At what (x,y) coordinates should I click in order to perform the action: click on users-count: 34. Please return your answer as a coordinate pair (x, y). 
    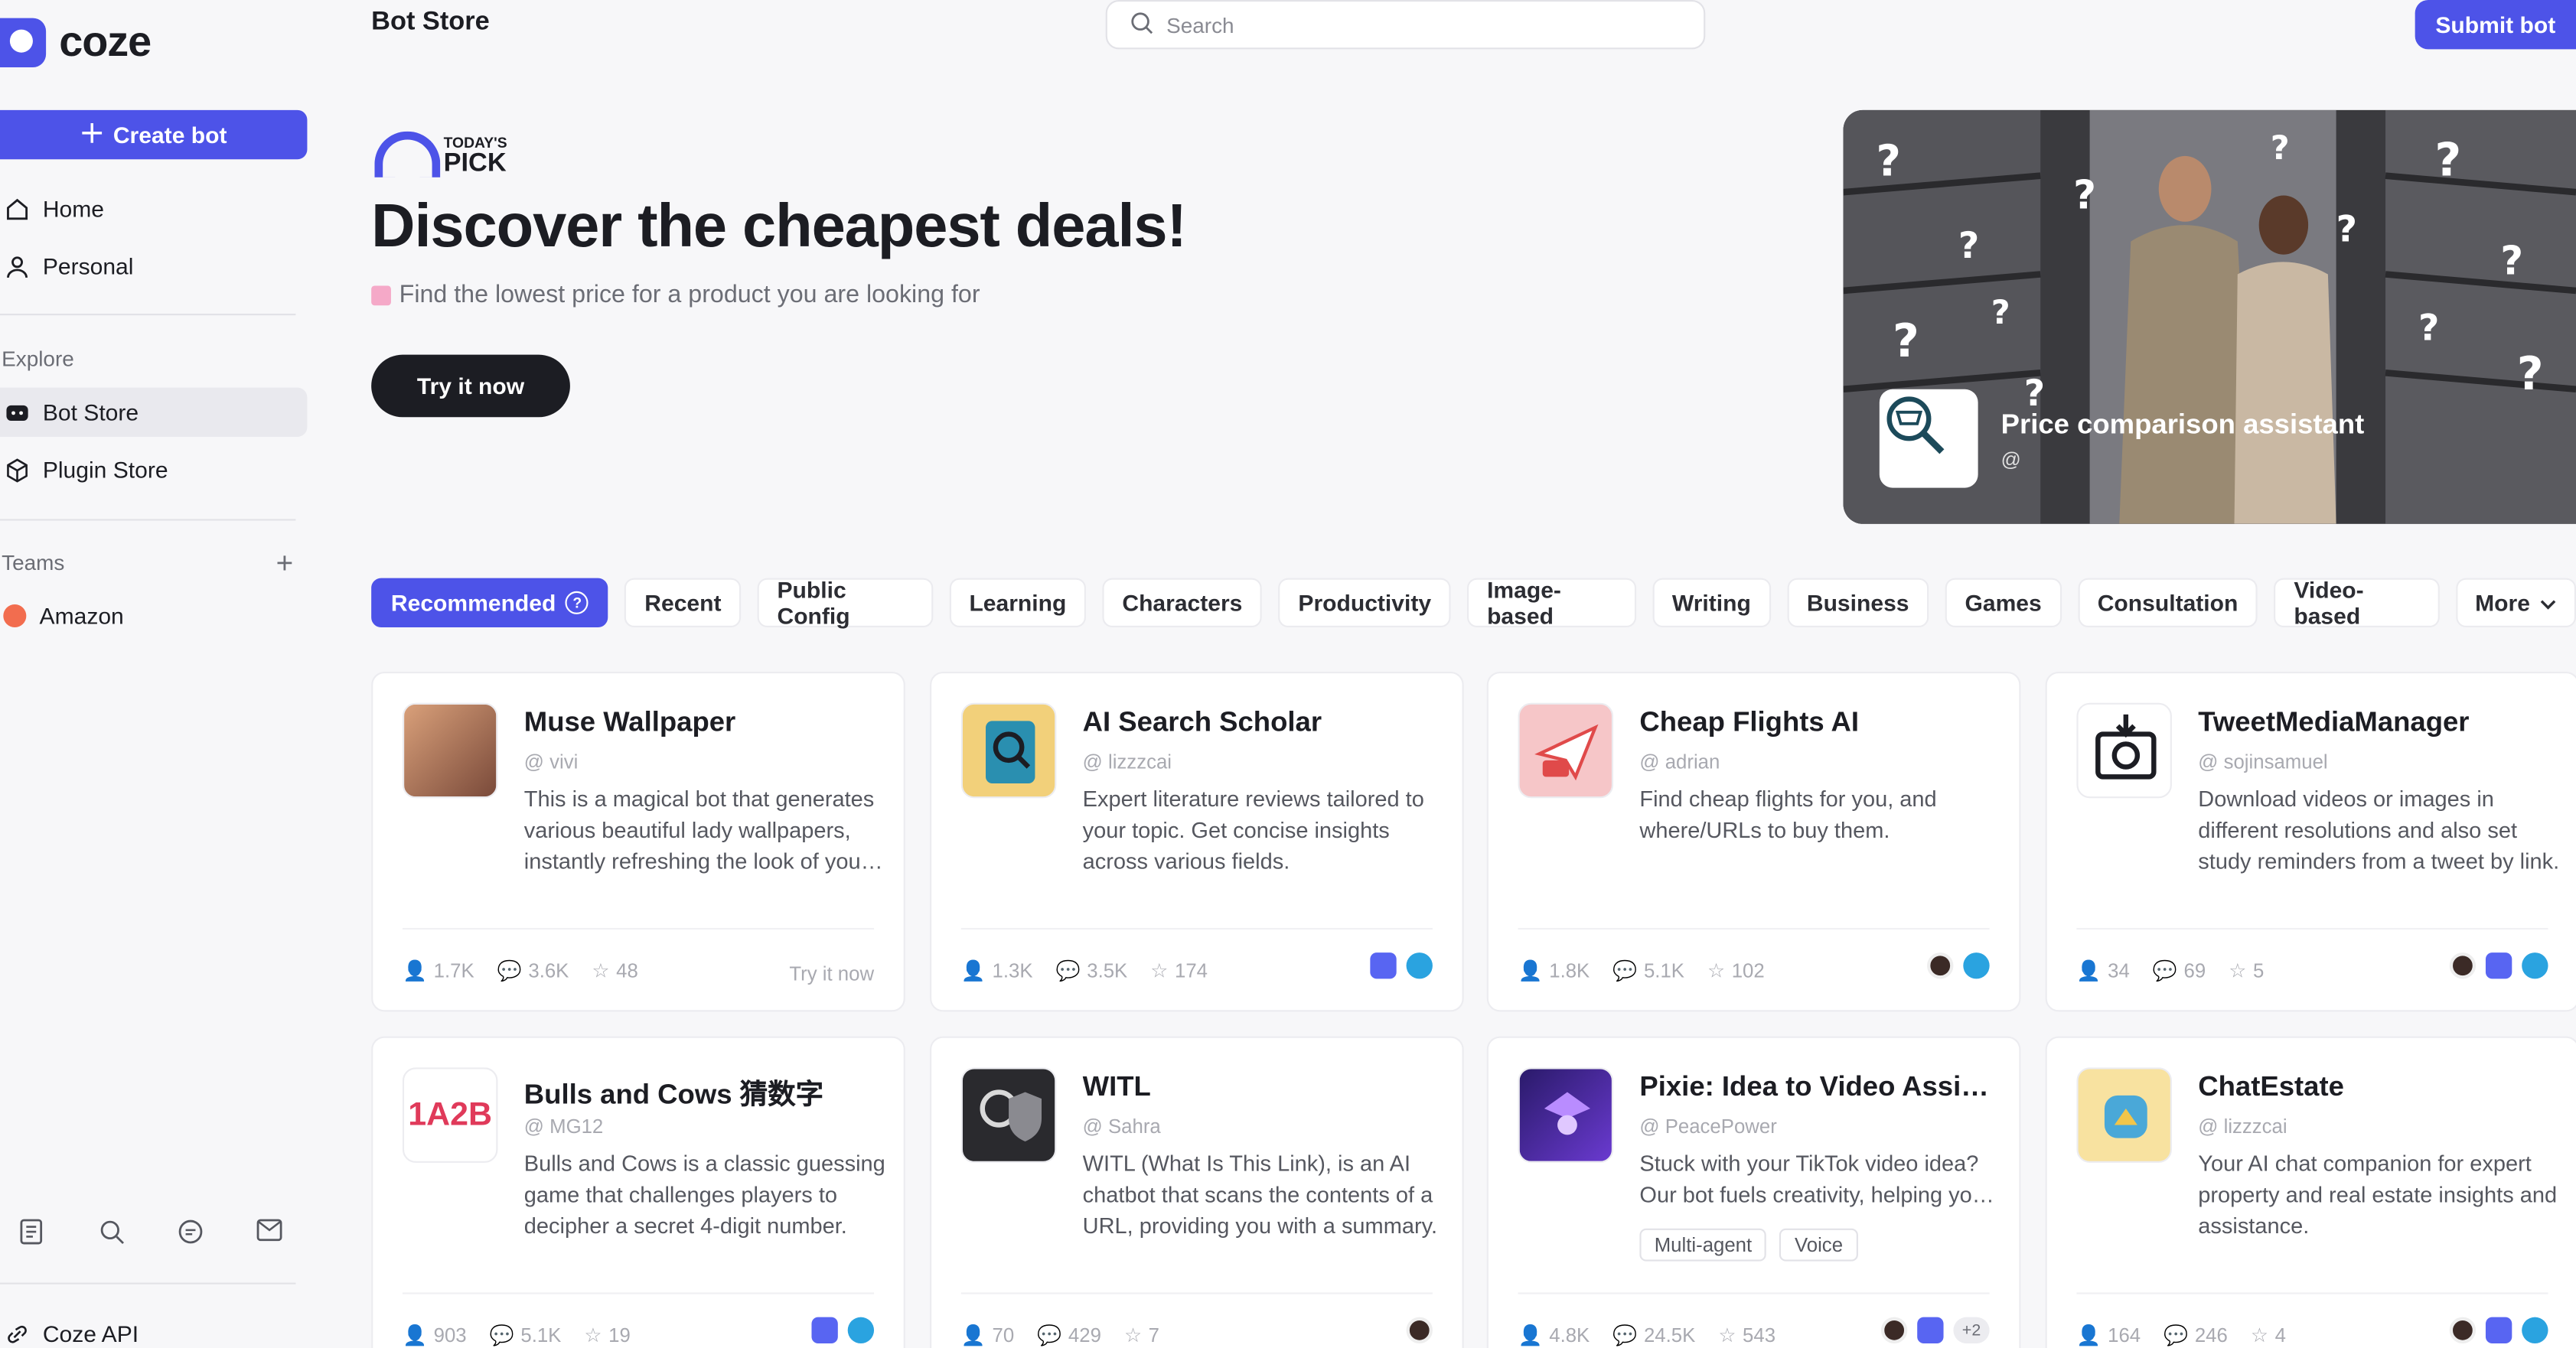
    Looking at the image, I should click on (2119, 970).